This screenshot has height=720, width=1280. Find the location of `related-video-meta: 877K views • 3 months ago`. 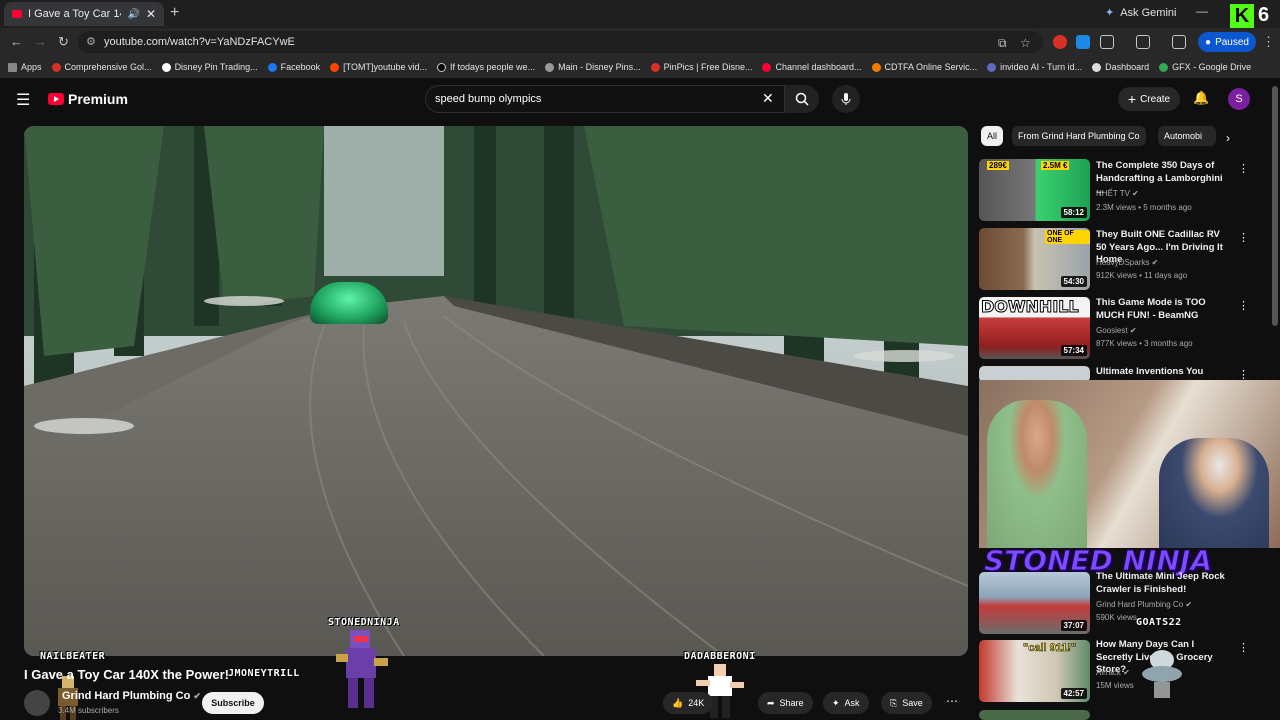

related-video-meta: 877K views • 3 months ago is located at coordinates (1144, 343).